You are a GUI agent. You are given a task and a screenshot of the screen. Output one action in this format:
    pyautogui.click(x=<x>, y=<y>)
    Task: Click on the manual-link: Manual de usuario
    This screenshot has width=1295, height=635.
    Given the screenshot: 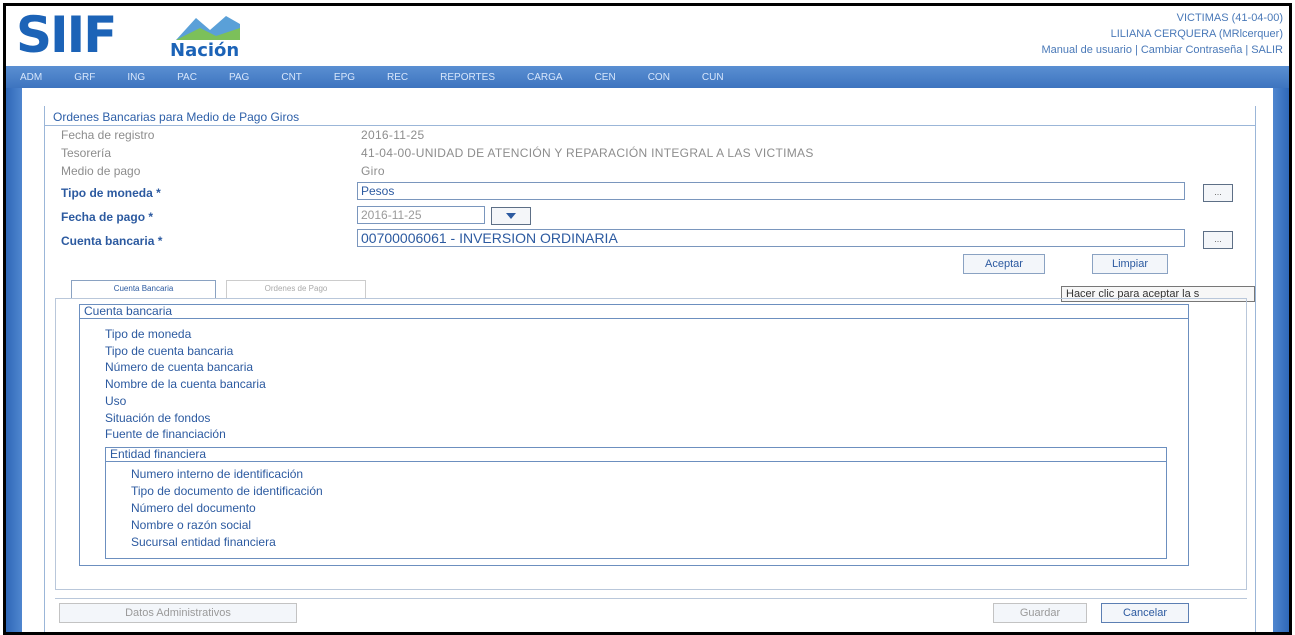 What is the action you would take?
    pyautogui.click(x=1086, y=50)
    